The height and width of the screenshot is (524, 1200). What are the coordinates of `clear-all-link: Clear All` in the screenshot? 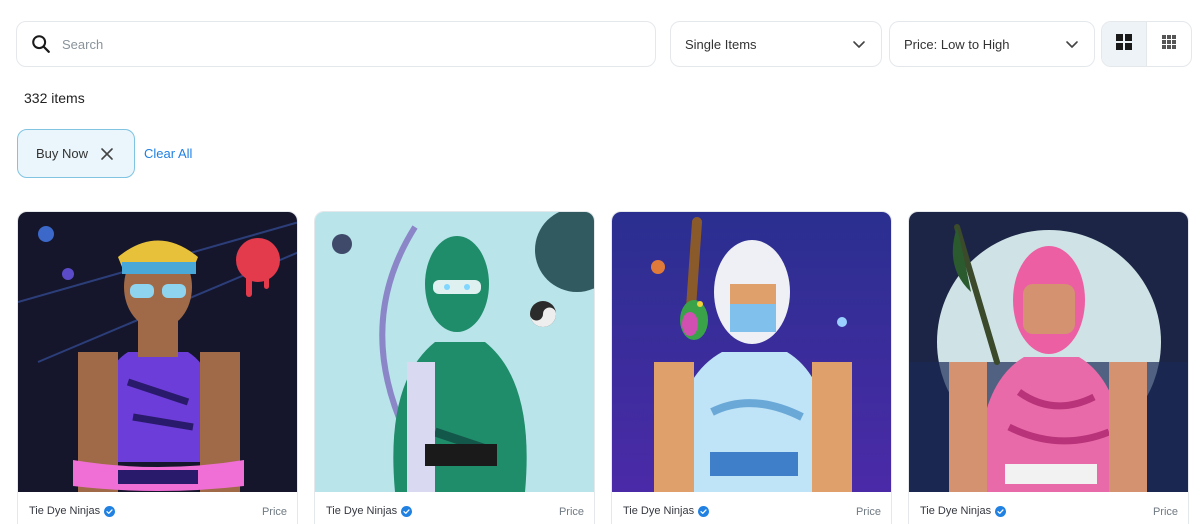 It's located at (168, 153).